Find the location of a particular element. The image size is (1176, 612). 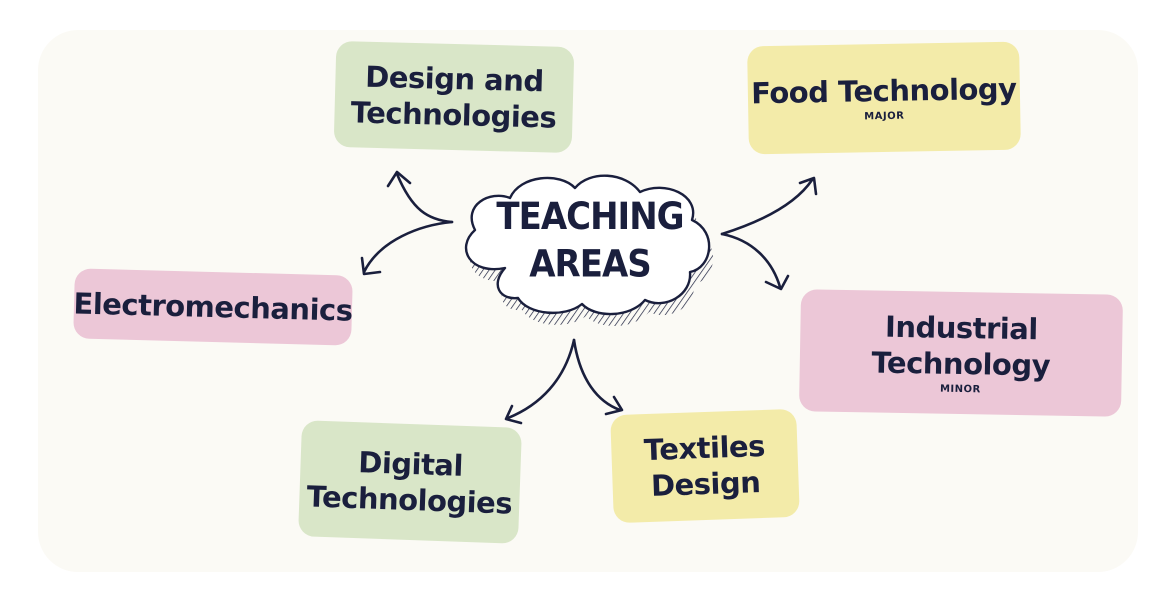

arrow-to-industrial is located at coordinates (751, 260).